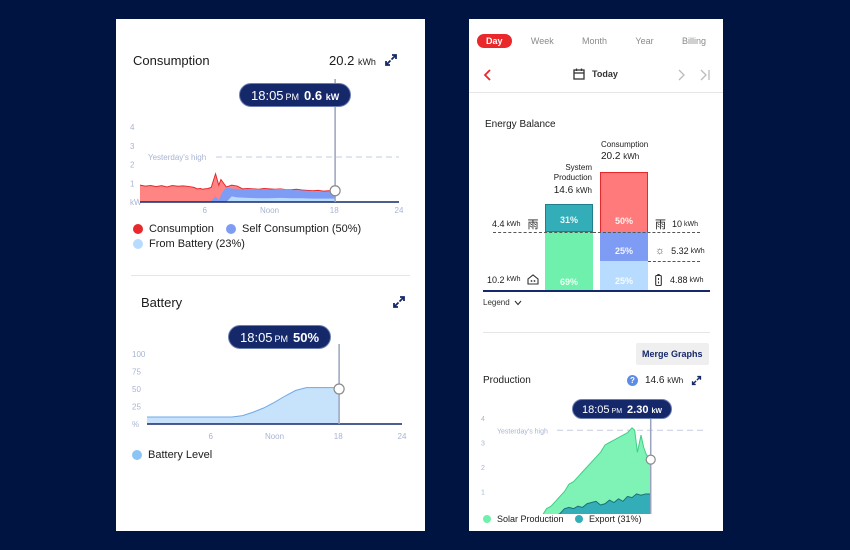 Image resolution: width=850 pixels, height=550 pixels. I want to click on battery-chart: 100 75 50 25% 6 Noon 18 24, so click(270, 399).